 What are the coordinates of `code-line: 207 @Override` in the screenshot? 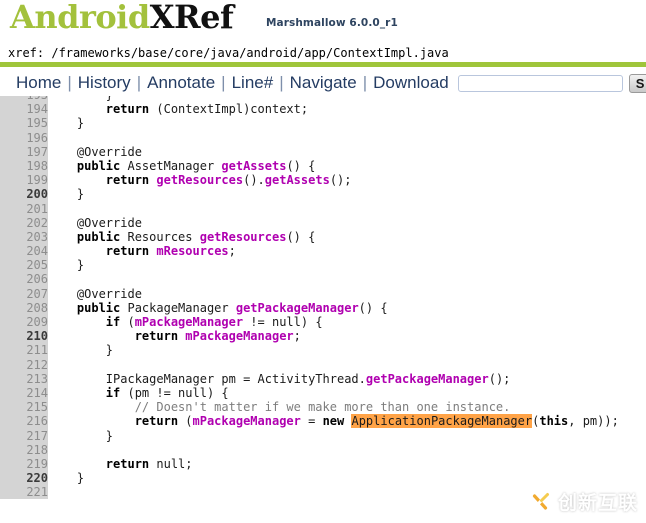 It's located at (323, 293).